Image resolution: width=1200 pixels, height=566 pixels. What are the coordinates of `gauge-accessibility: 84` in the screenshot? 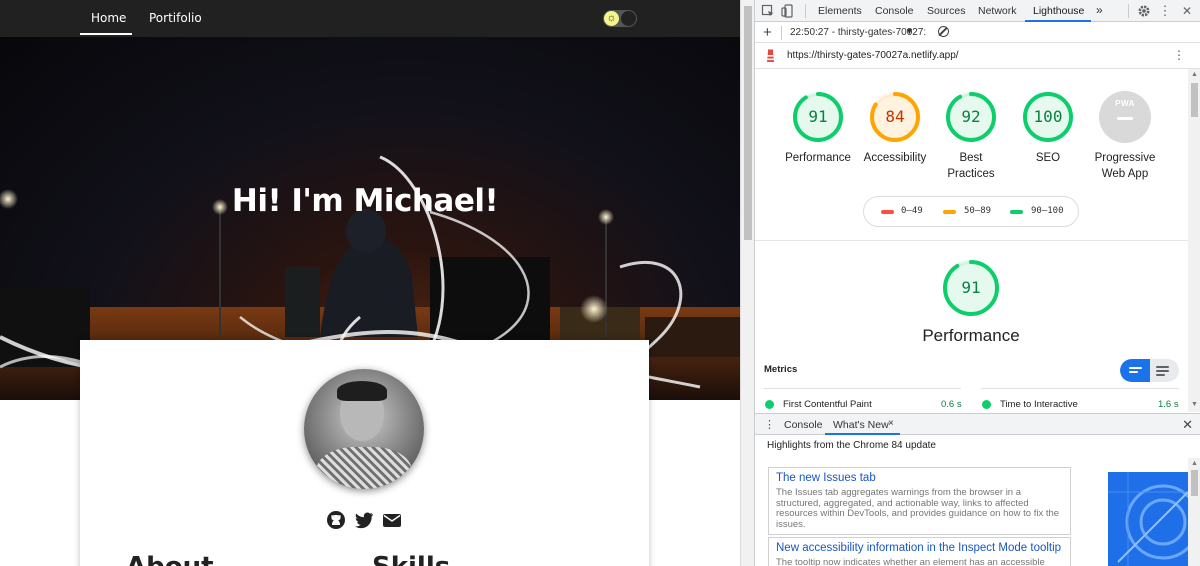 It's located at (895, 117).